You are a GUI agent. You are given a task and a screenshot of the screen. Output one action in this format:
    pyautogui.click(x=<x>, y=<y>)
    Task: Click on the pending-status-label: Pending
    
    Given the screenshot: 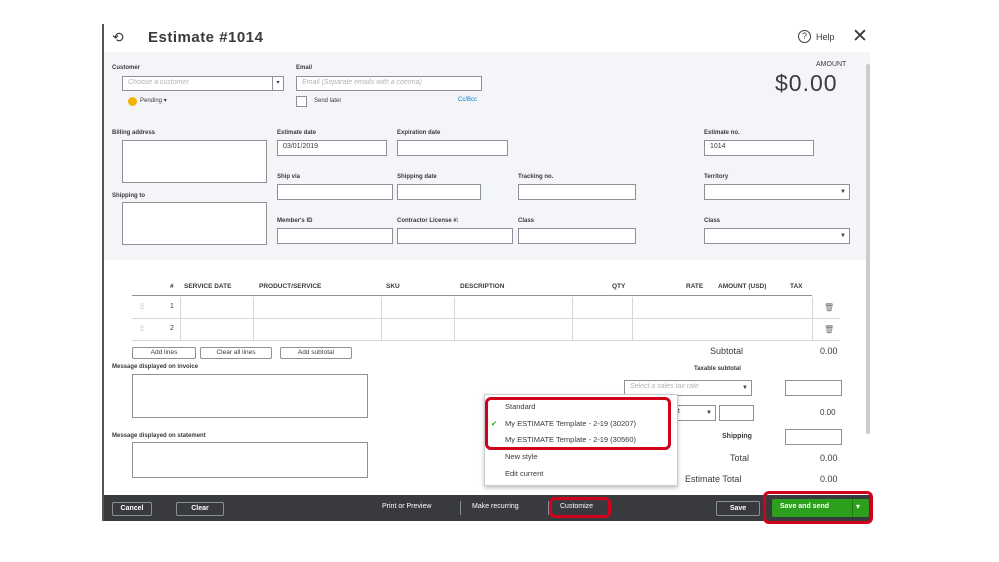 What is the action you would take?
    pyautogui.click(x=151, y=101)
    